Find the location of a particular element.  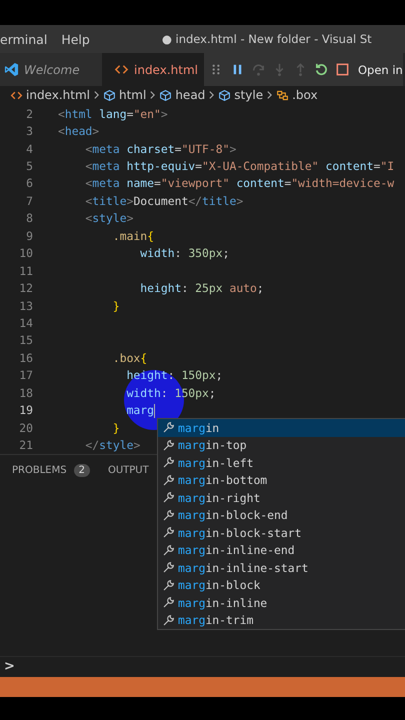

suggestion-item: margin-block is located at coordinates (281, 585).